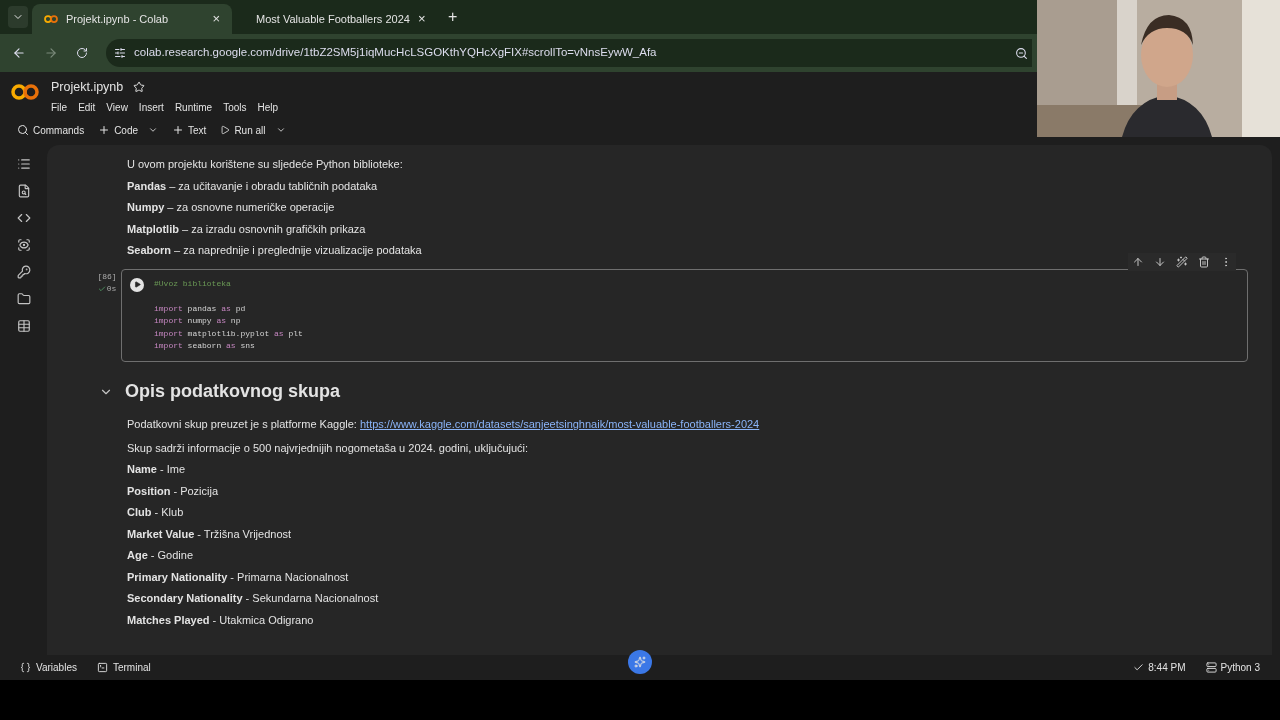  I want to click on code-cell: #Uvoz biblioteka import pandas as pd import numpy as np import matplotlib.pyplot as plt import seaborn as sns, so click(684, 315).